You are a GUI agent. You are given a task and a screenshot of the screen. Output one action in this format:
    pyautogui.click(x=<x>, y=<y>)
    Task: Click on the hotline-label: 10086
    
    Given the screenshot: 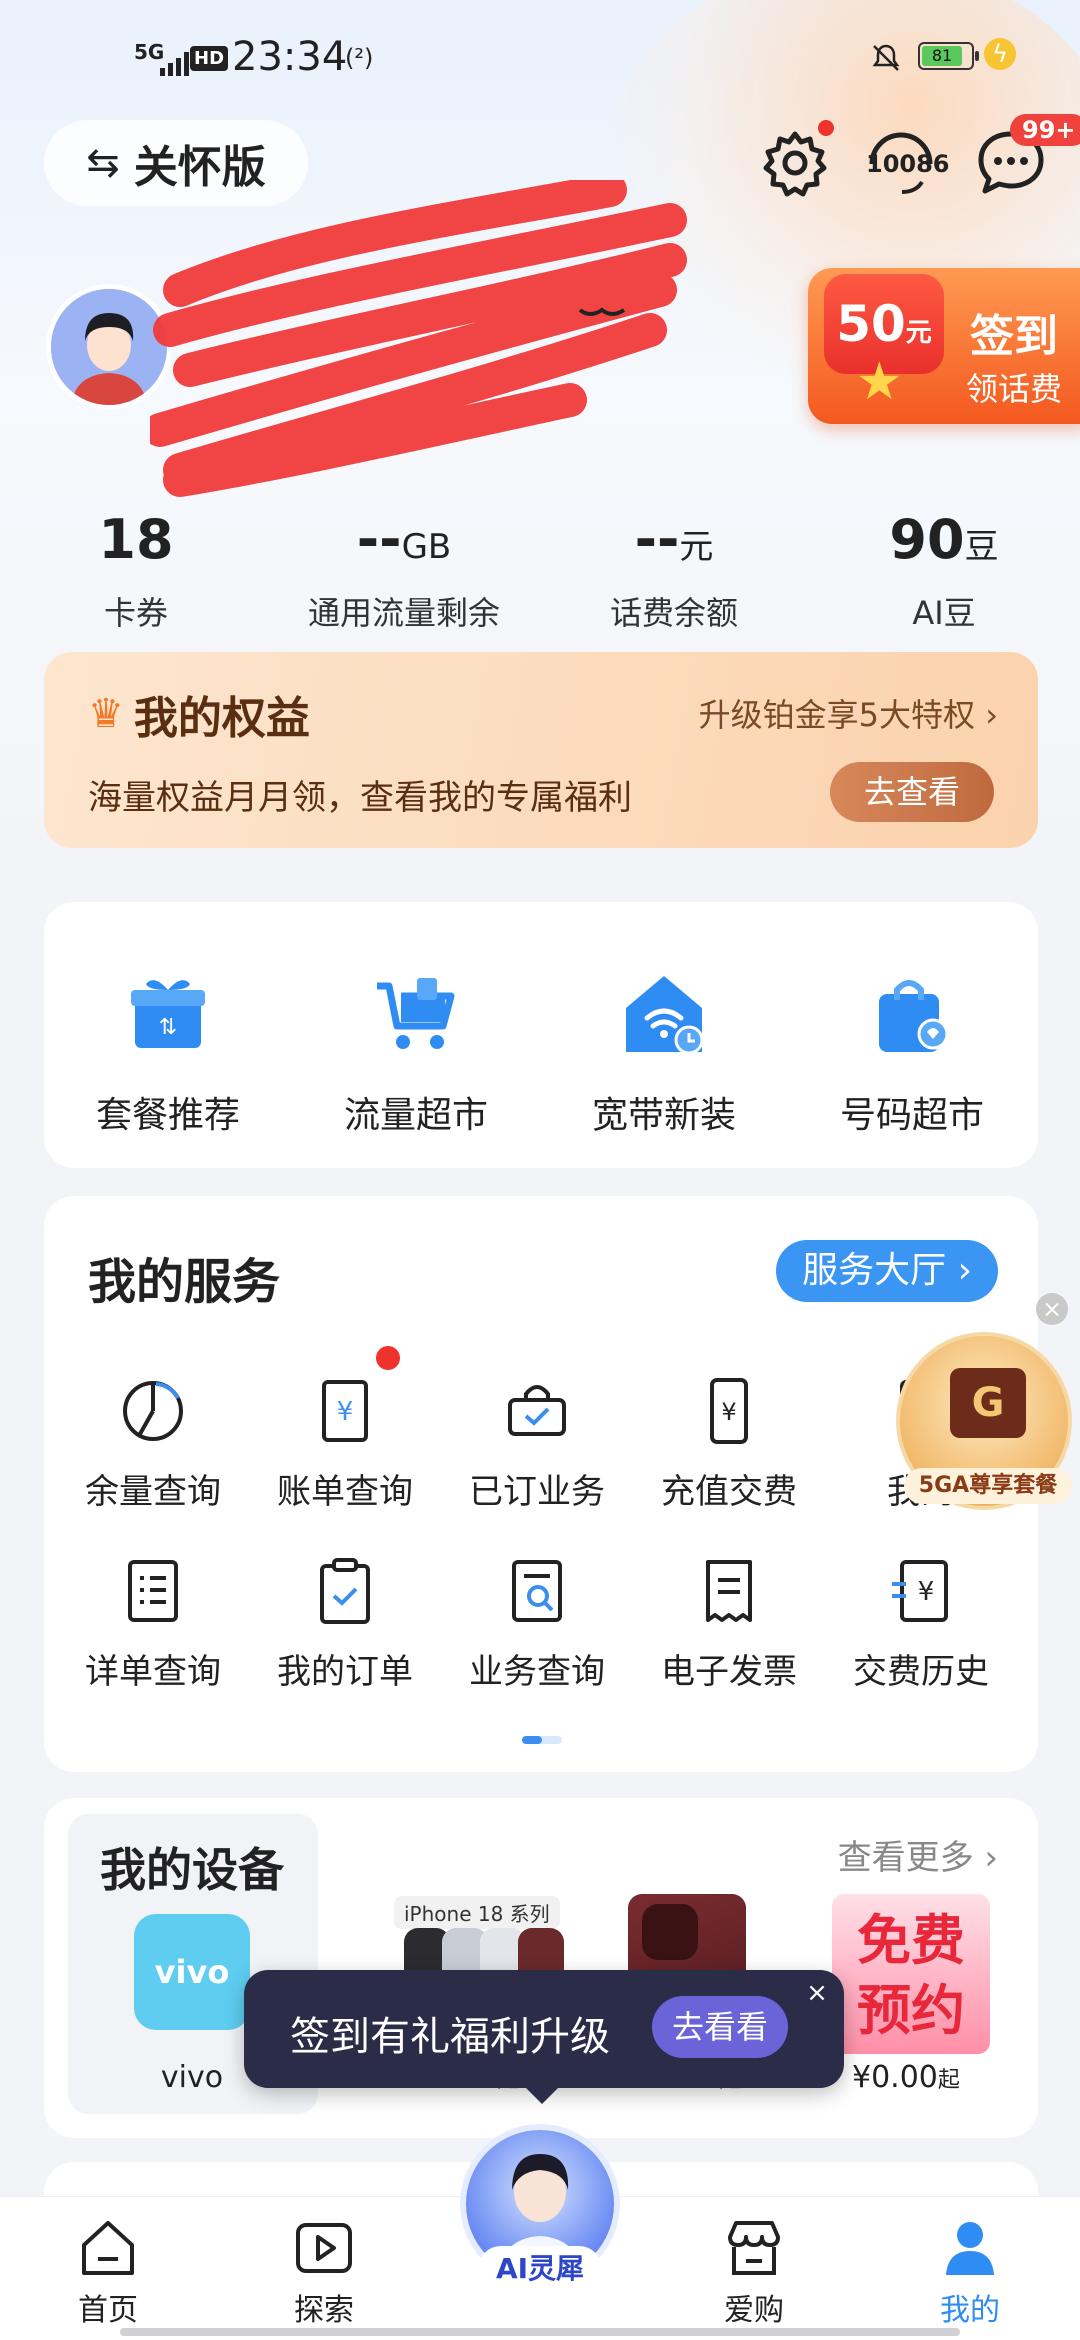 What is the action you would take?
    pyautogui.click(x=908, y=164)
    